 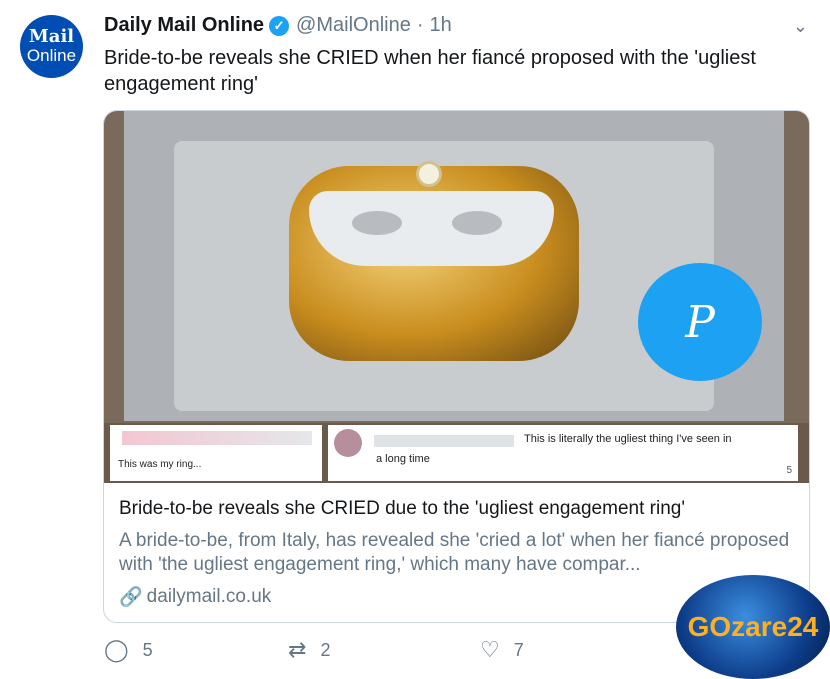 I want to click on mask-eye-left, so click(x=377, y=223).